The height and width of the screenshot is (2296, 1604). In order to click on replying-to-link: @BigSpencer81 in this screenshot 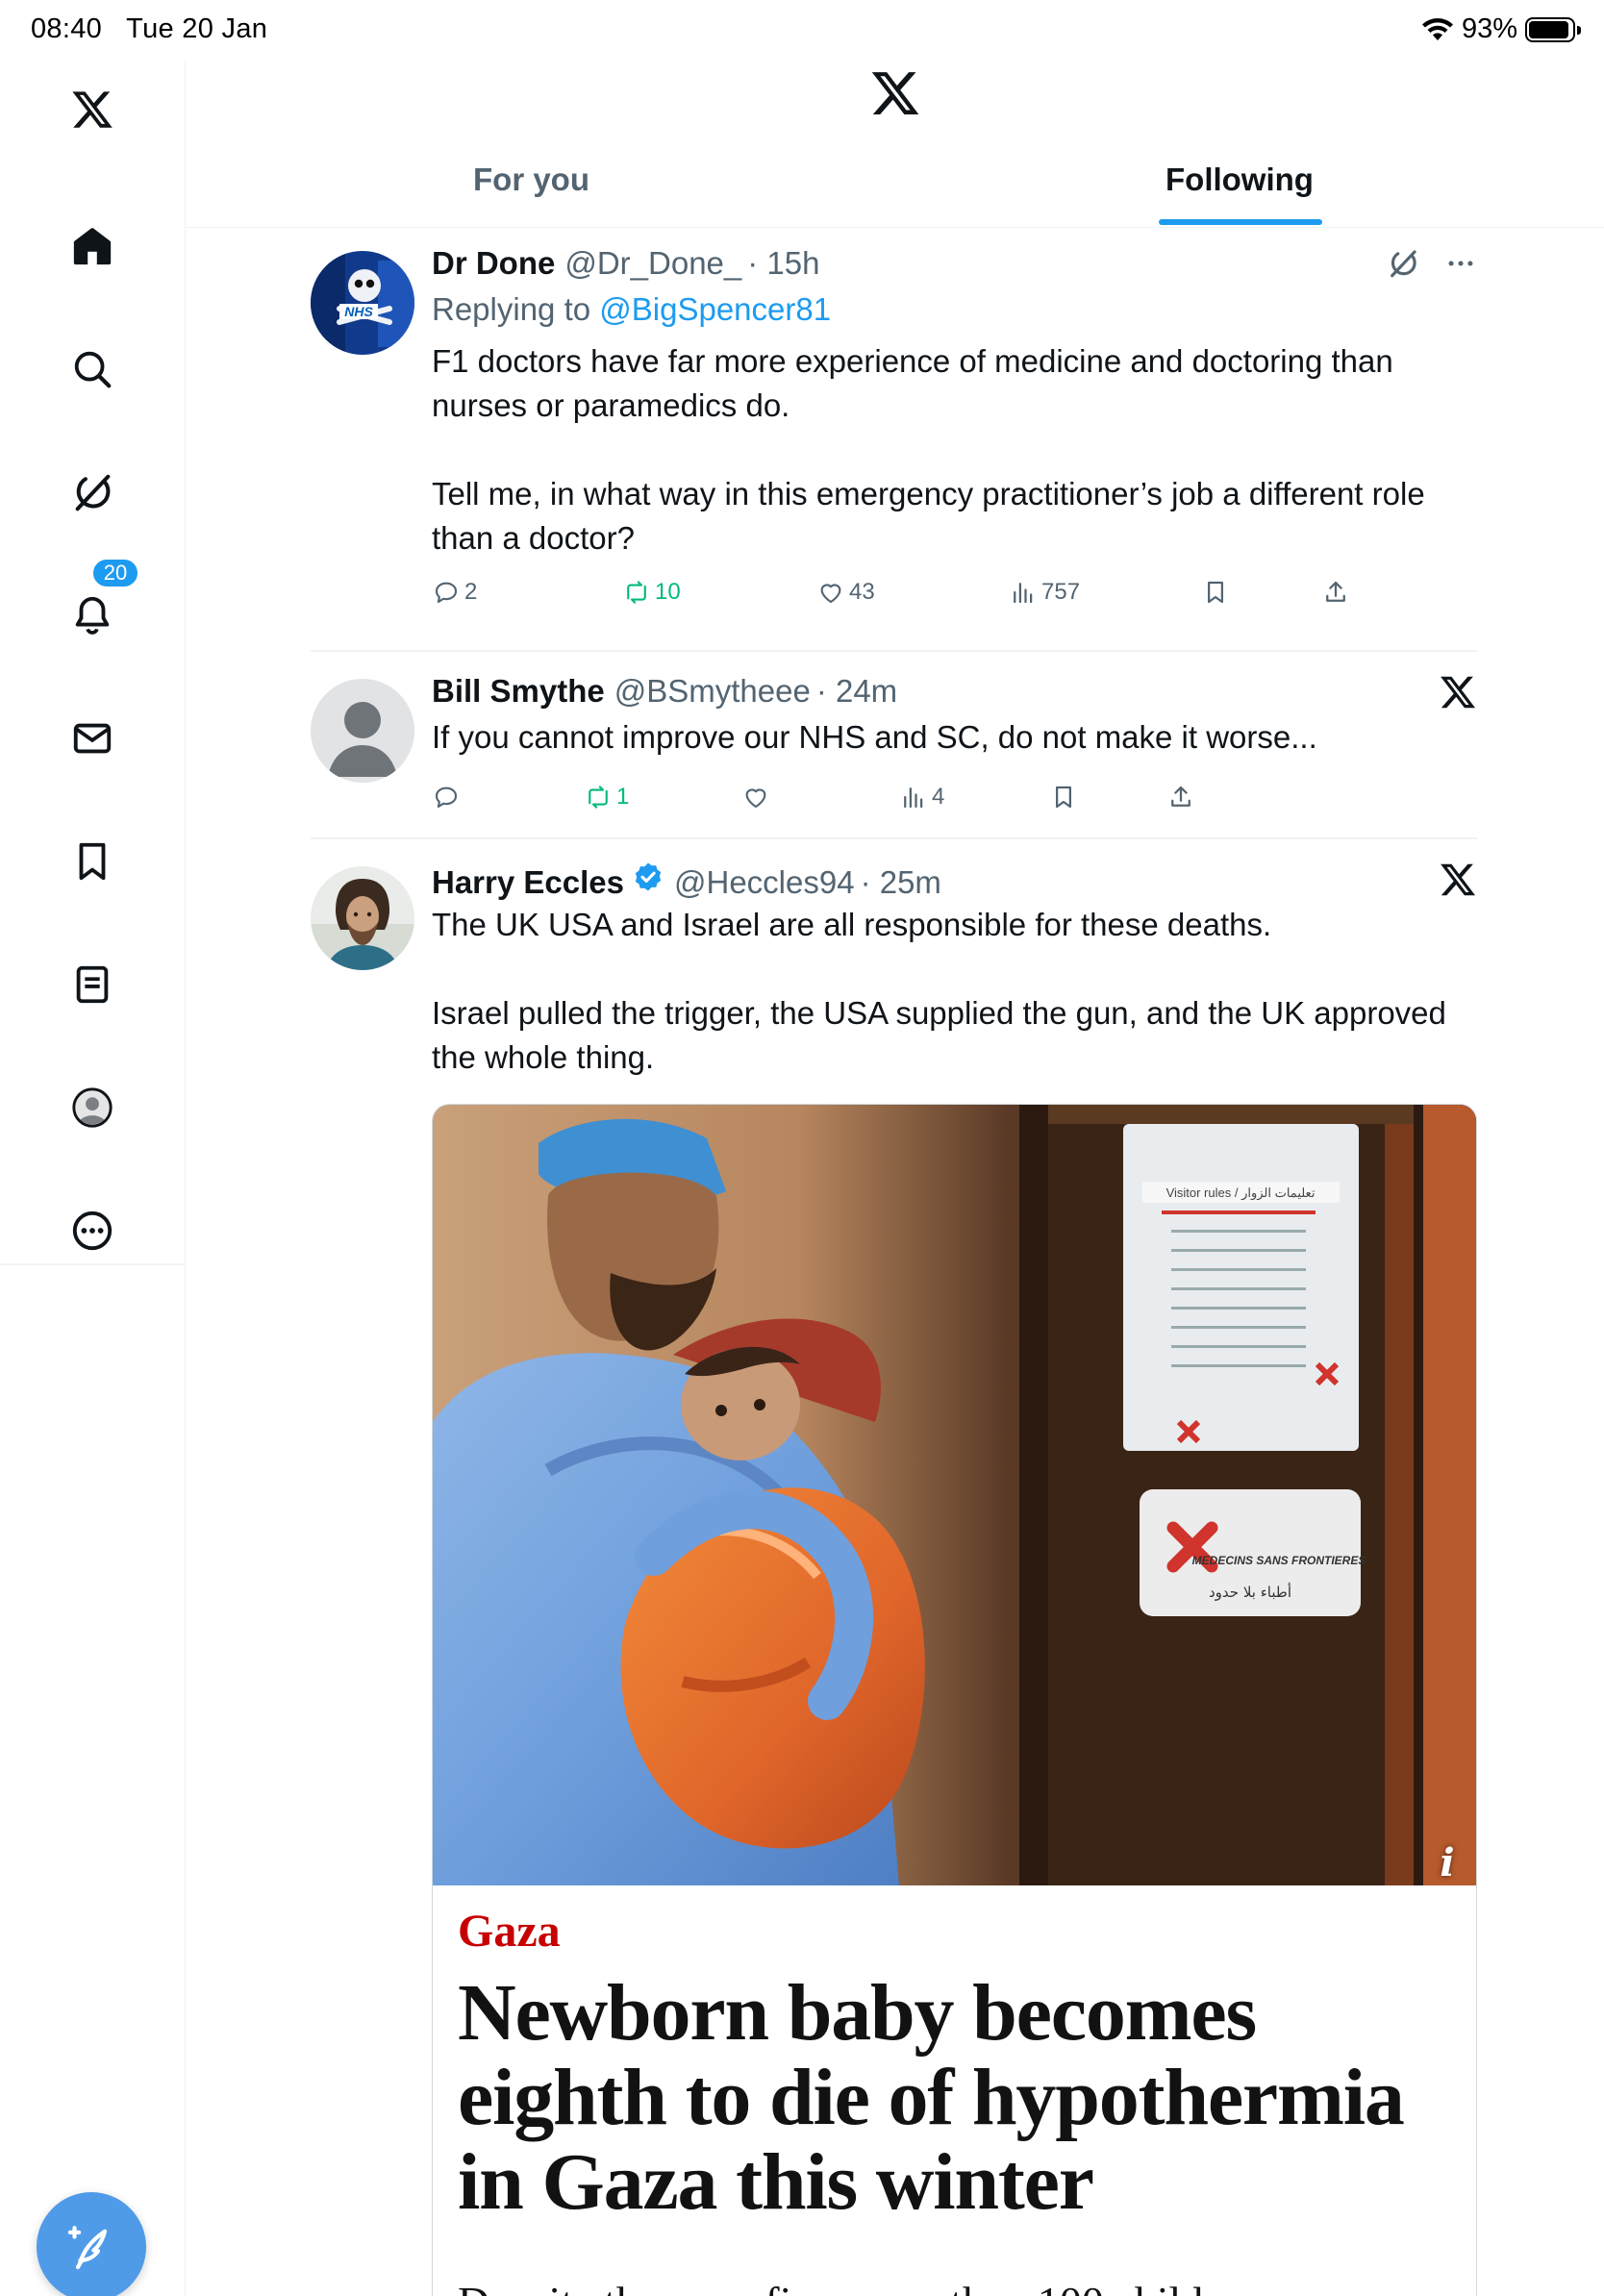, I will do `click(715, 309)`.